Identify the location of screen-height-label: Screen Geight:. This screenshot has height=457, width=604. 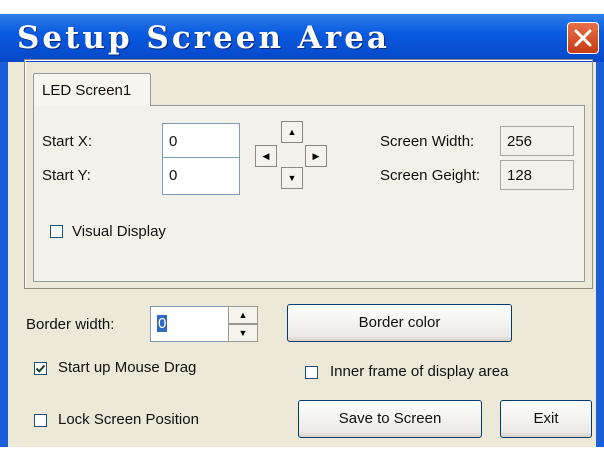
(430, 175).